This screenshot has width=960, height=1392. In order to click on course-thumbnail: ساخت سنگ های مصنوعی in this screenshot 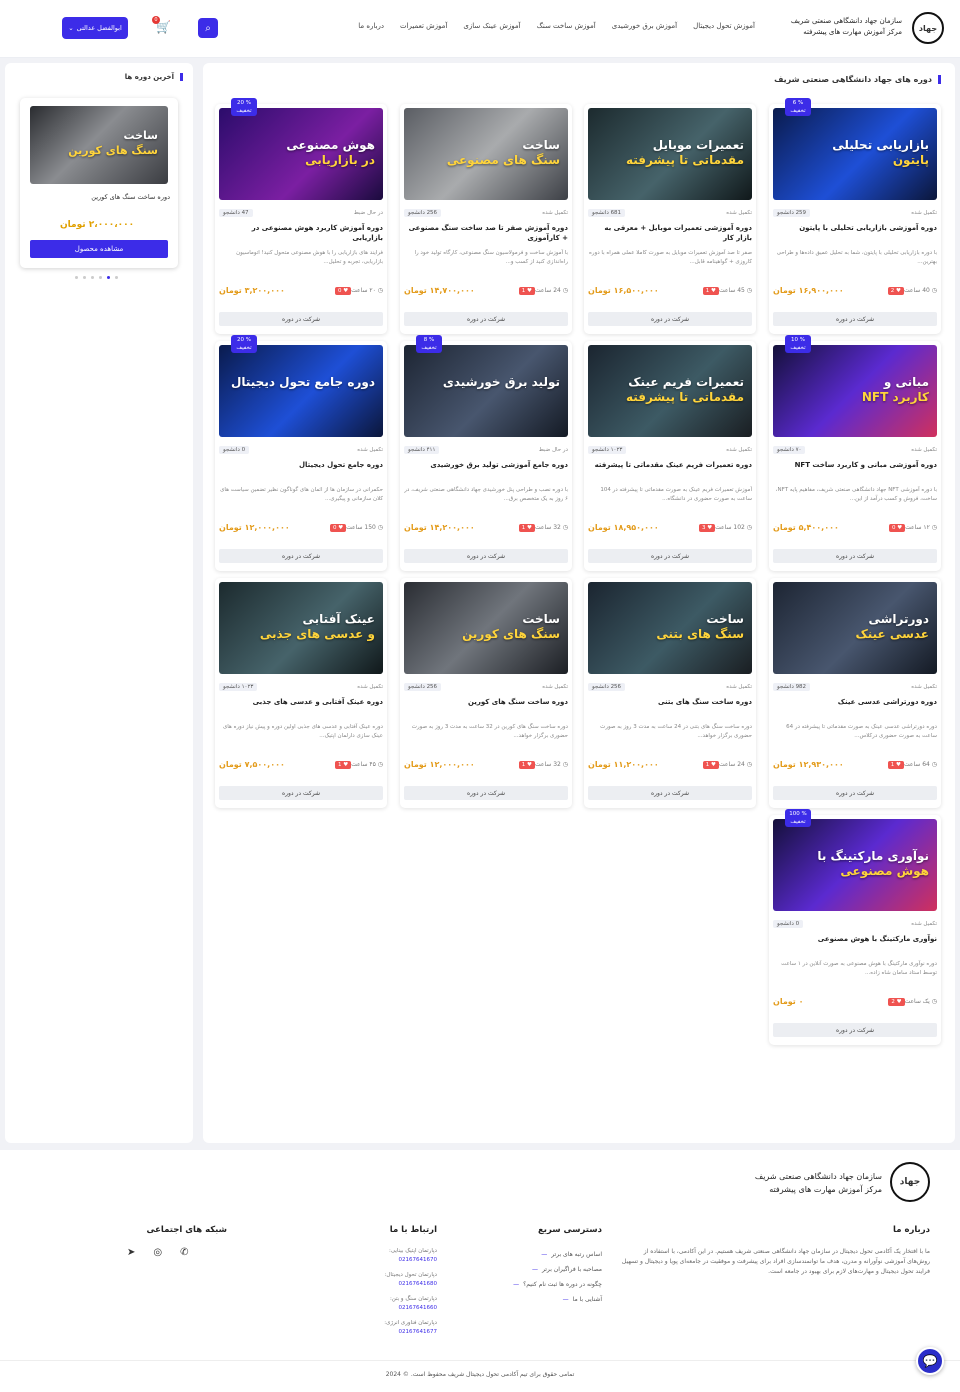, I will do `click(486, 154)`.